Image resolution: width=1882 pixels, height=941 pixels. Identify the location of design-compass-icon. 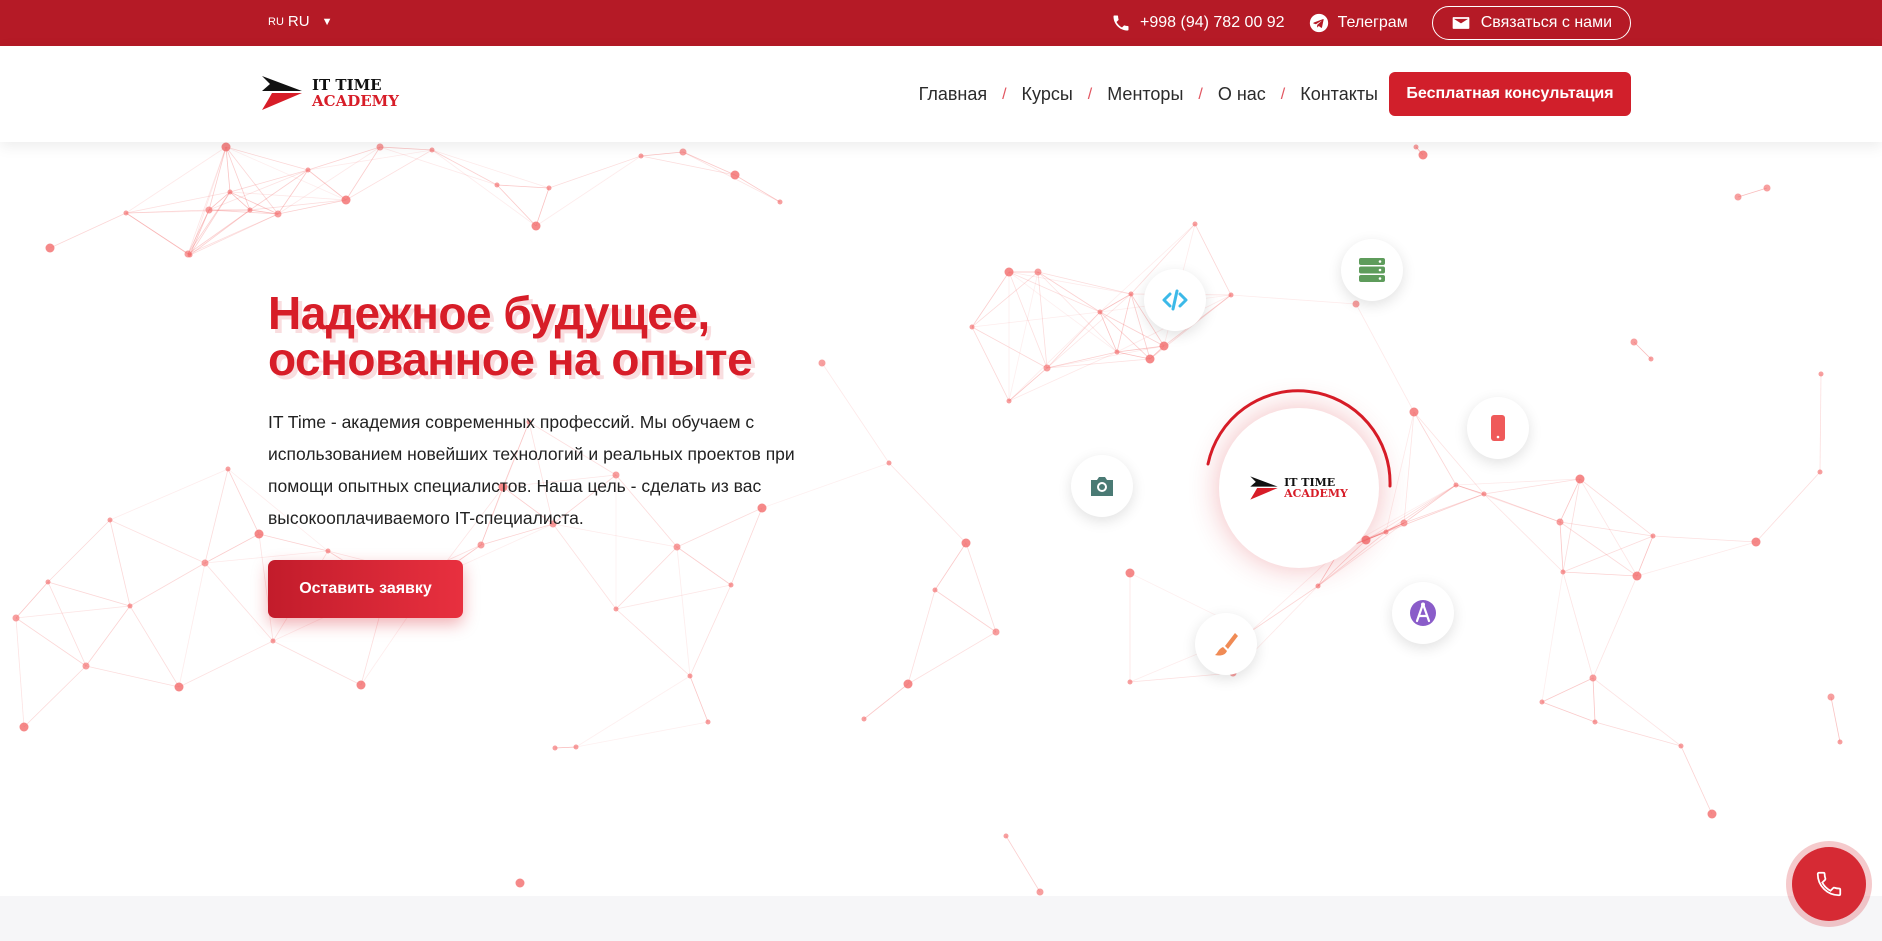
(1423, 613).